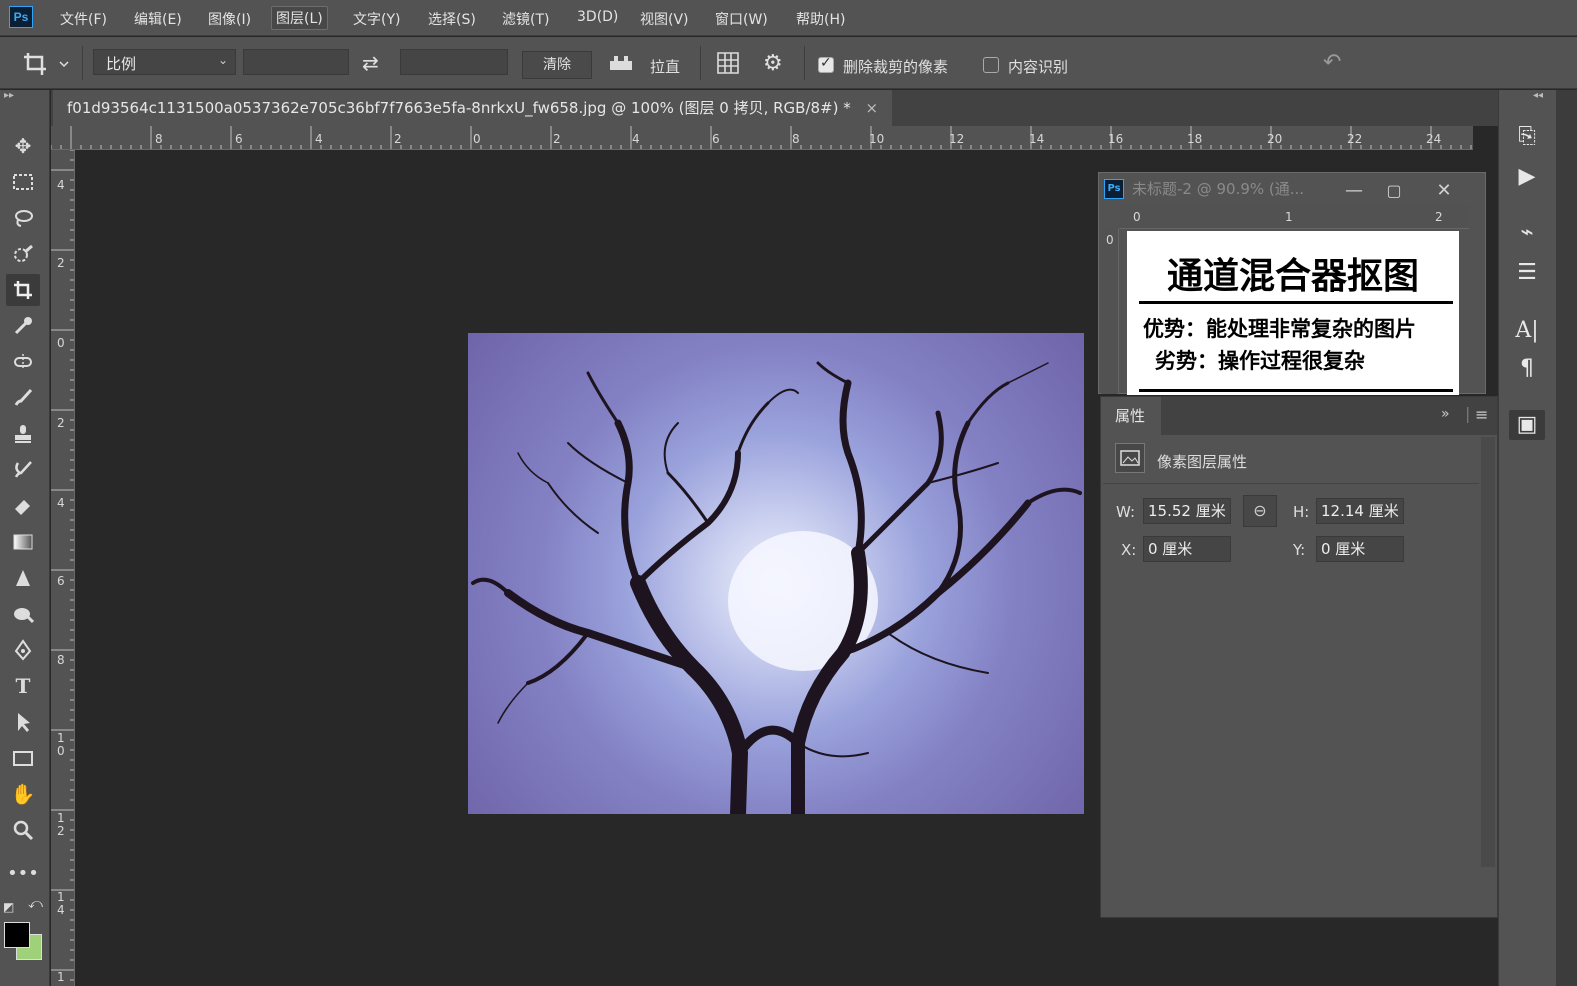 The width and height of the screenshot is (1577, 986). What do you see at coordinates (877, 139) in the screenshot?
I see `ruler-label: 10` at bounding box center [877, 139].